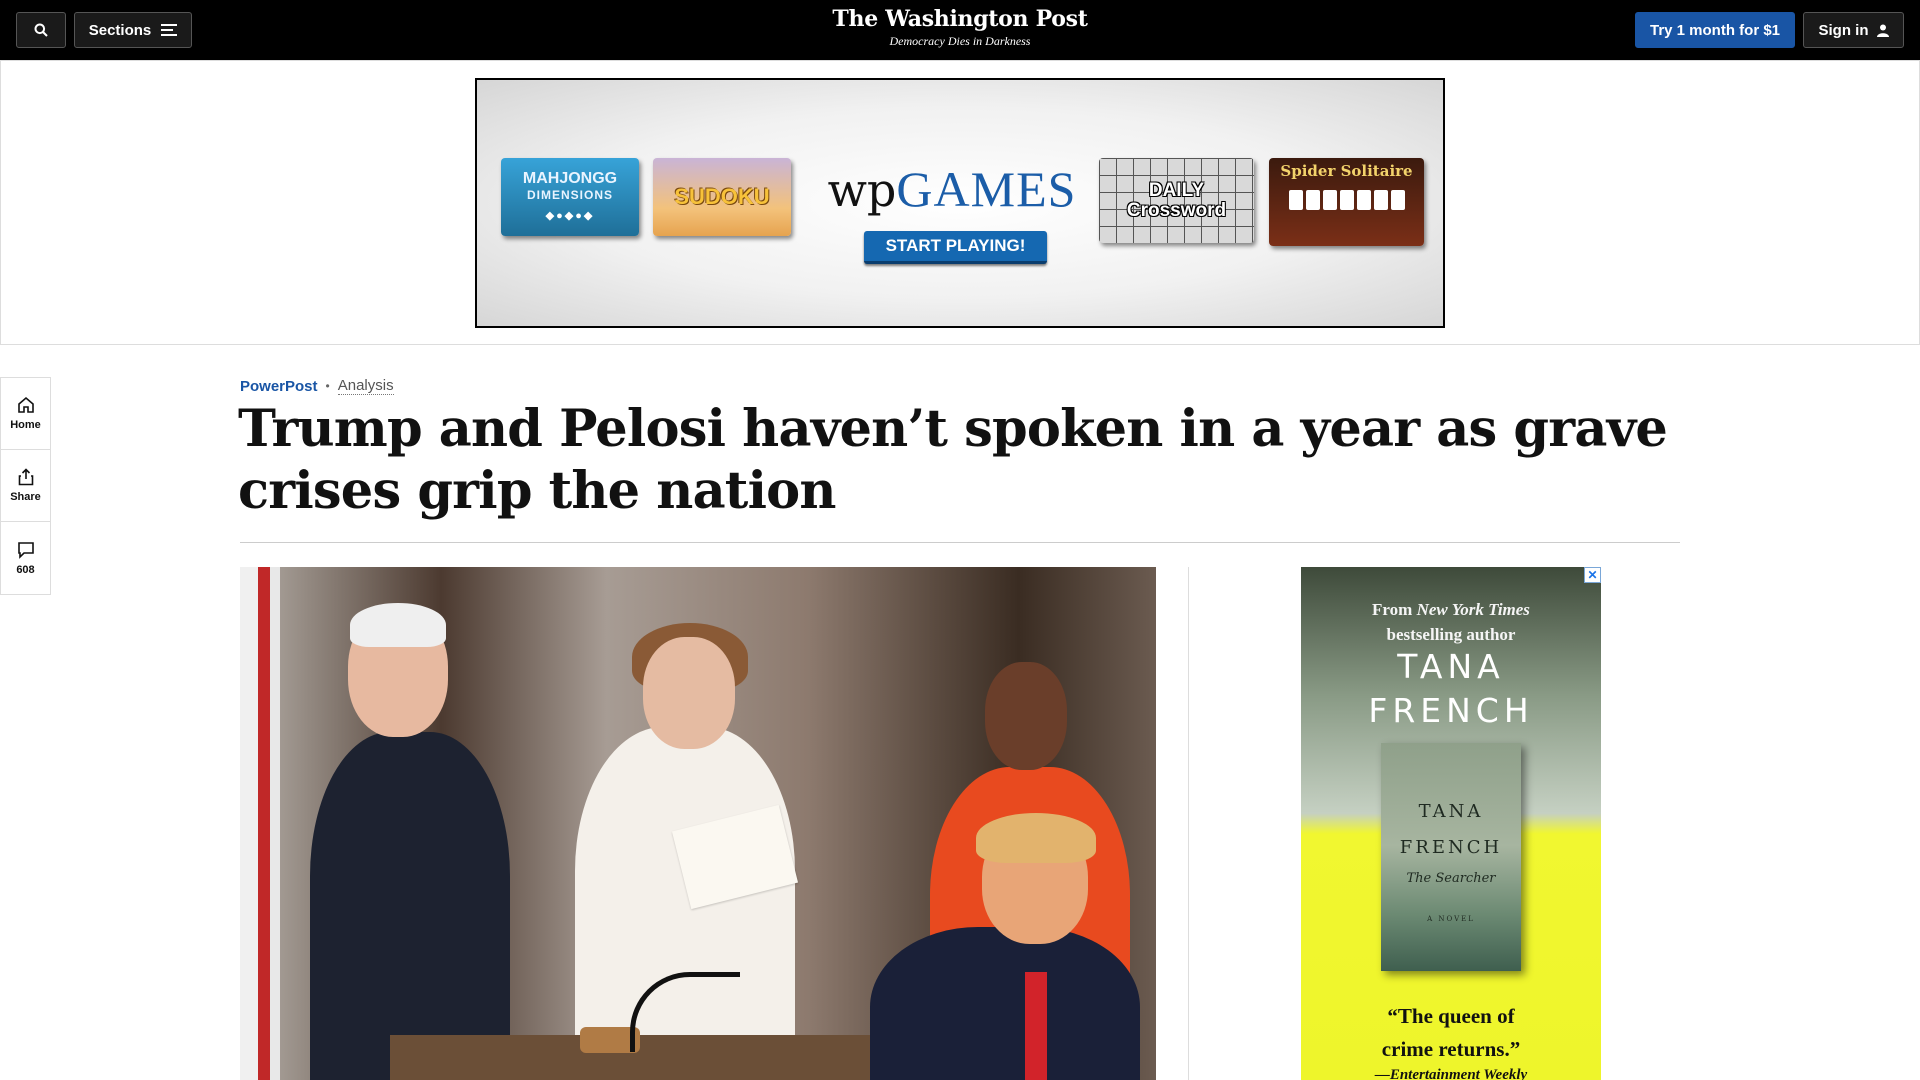  What do you see at coordinates (120, 30) in the screenshot?
I see `sections-label: Sections` at bounding box center [120, 30].